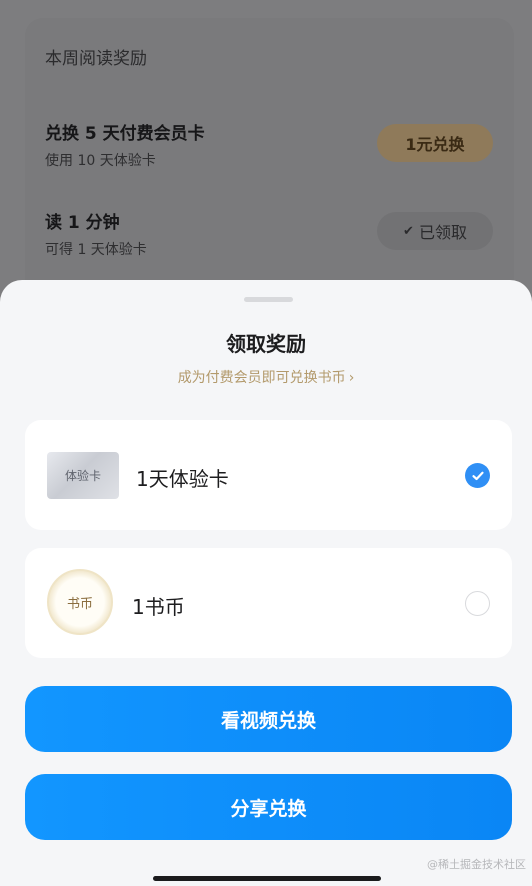  I want to click on option-label: 1天体验卡, so click(182, 479).